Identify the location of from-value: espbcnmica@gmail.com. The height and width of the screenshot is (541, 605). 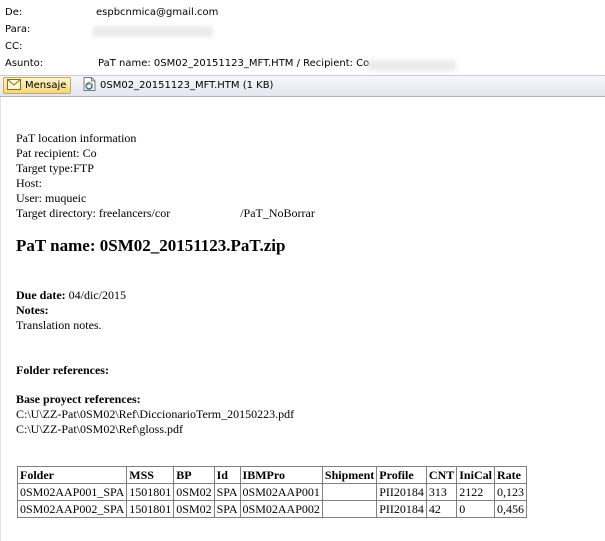
(157, 12).